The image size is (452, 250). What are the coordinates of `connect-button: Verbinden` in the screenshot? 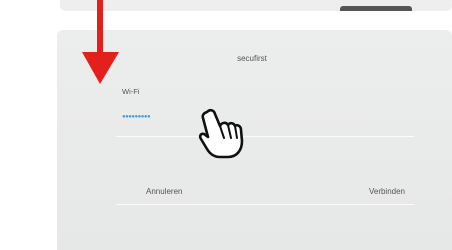 It's located at (387, 191).